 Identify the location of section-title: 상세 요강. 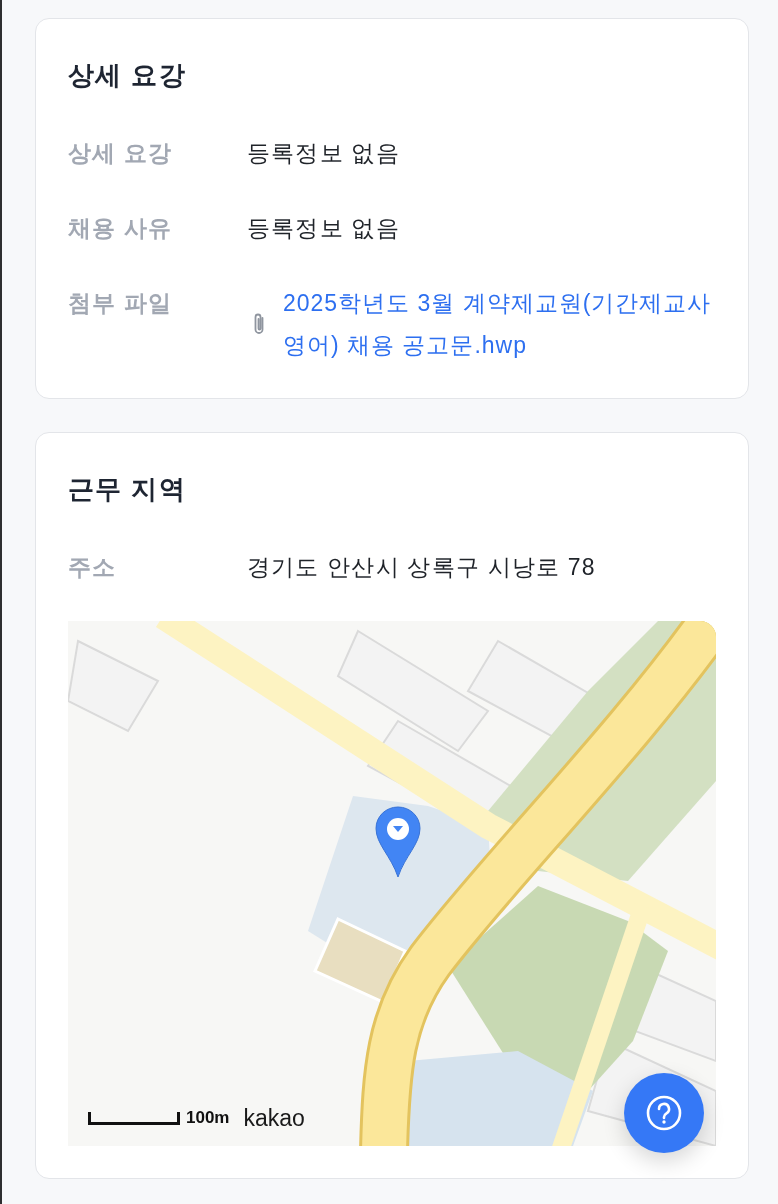
(128, 75).